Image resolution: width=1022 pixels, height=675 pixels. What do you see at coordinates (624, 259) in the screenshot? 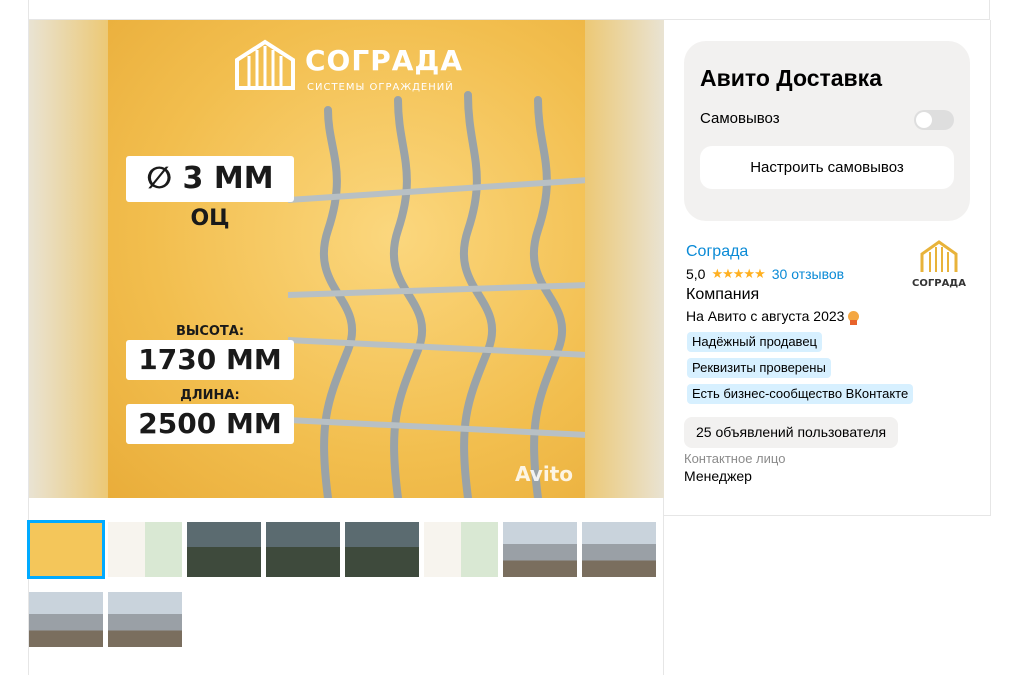
I see `photo-blur-right` at bounding box center [624, 259].